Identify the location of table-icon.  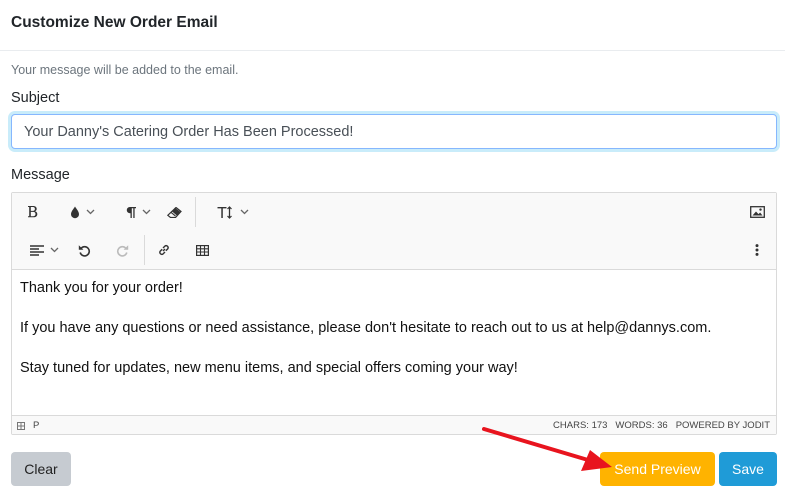
(202, 250).